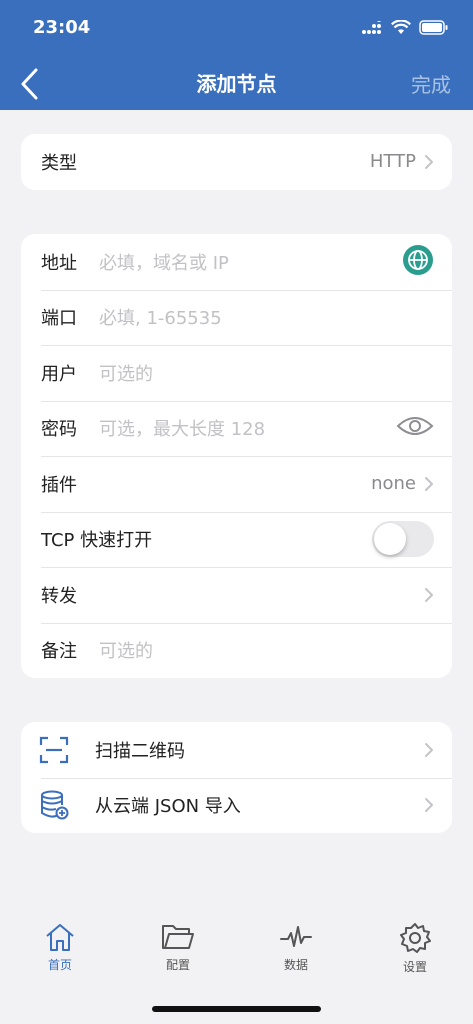 The width and height of the screenshot is (473, 1024). I want to click on gear-icon, so click(415, 938).